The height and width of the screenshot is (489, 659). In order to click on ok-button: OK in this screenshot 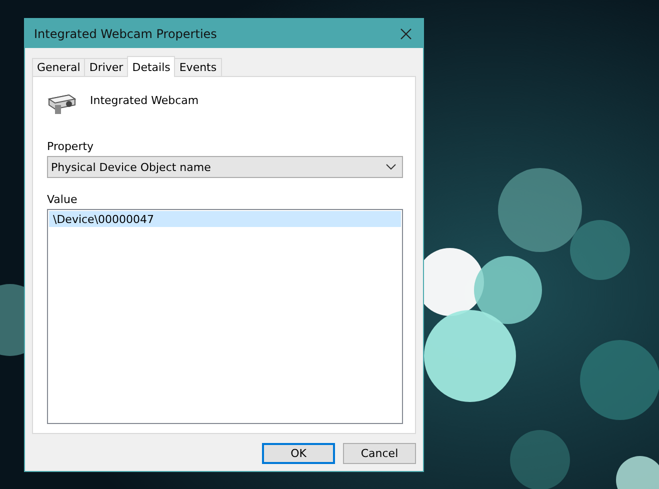, I will do `click(298, 453)`.